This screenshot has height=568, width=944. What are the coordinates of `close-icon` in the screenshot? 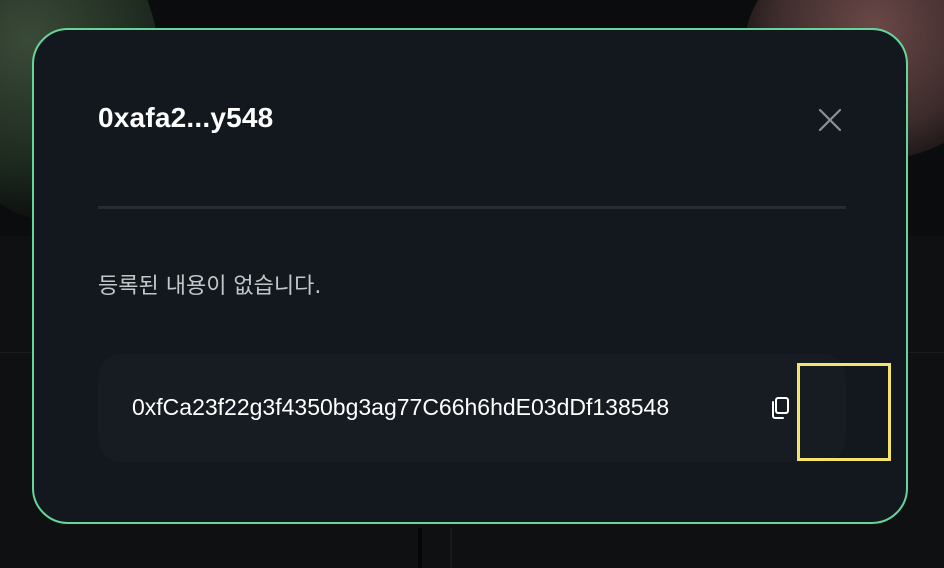 It's located at (830, 120).